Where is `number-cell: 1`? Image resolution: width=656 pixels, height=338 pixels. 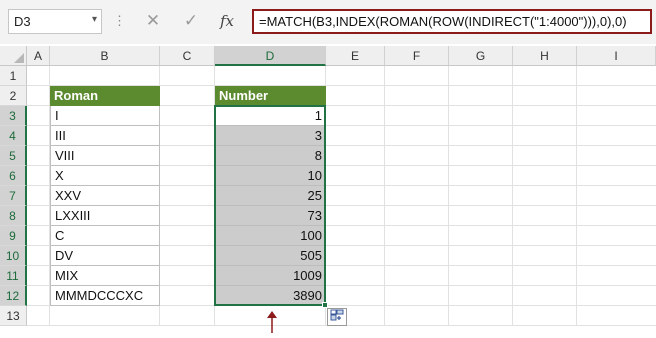 number-cell: 1 is located at coordinates (270, 116).